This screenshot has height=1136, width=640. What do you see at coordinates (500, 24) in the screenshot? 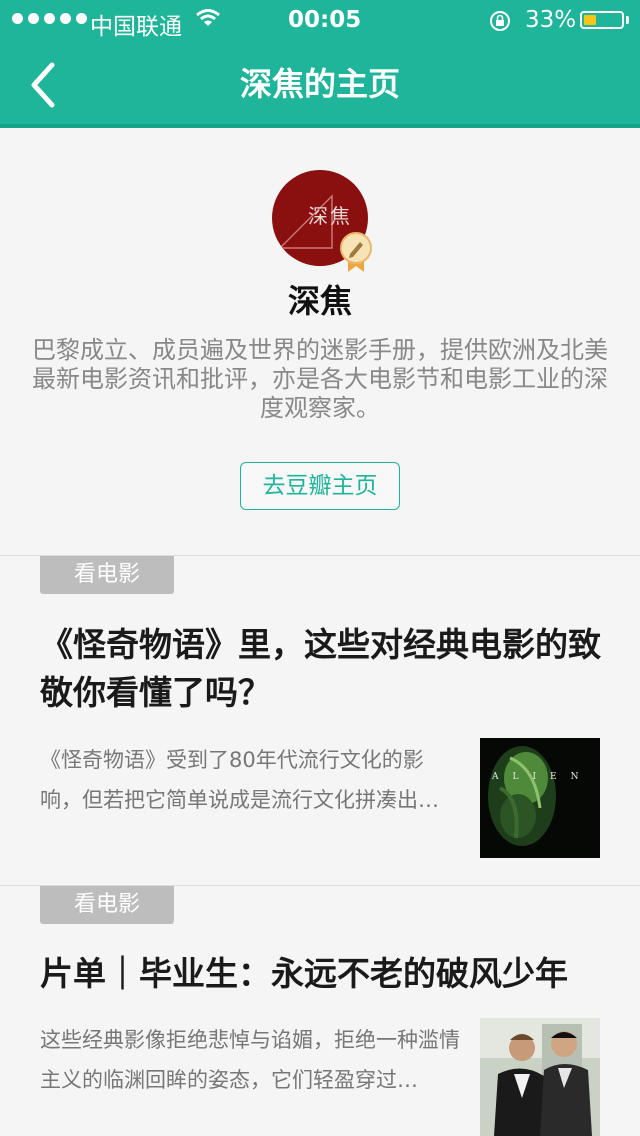
I see `rotation-lock-icon` at bounding box center [500, 24].